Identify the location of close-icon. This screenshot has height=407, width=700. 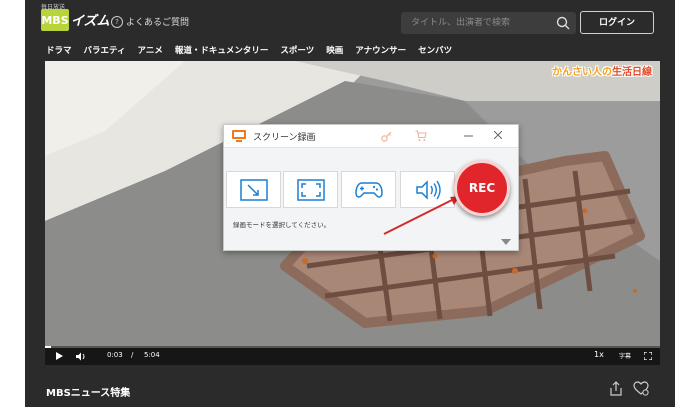
(498, 135).